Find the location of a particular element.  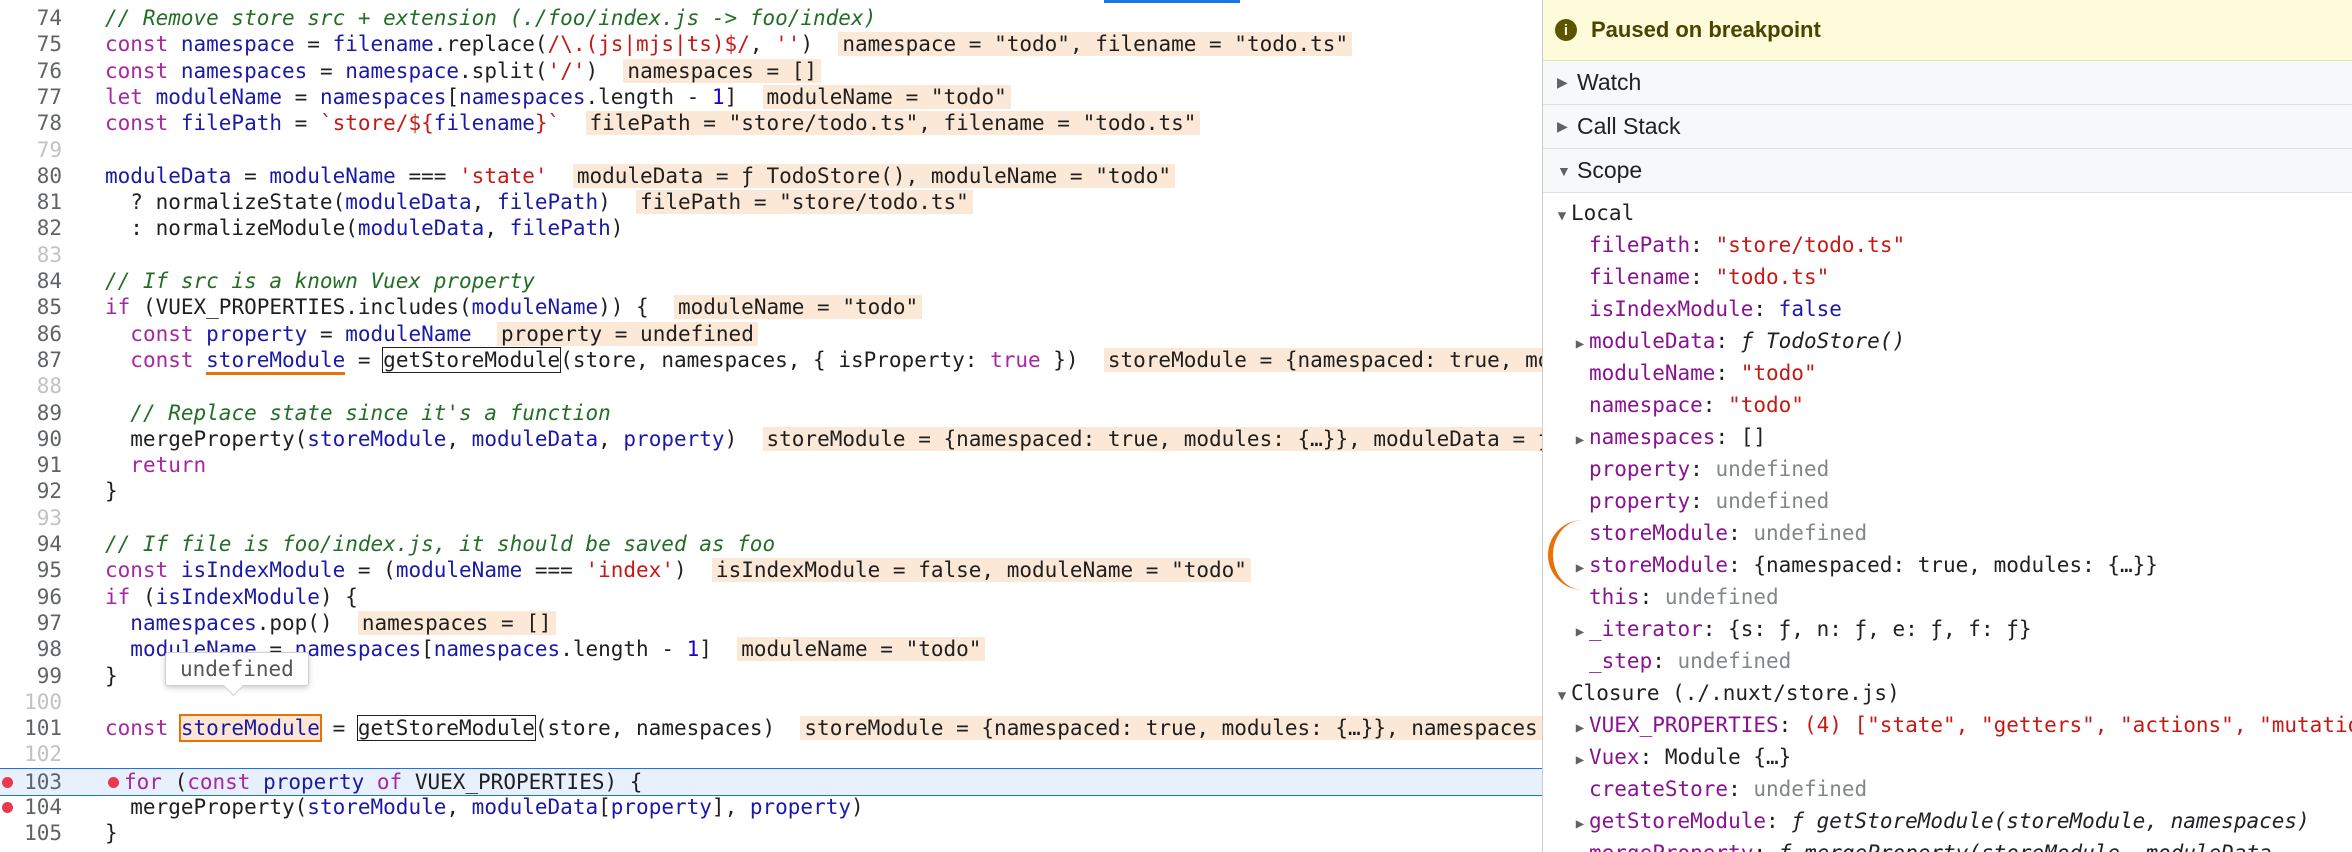

token: (store, namespaces, { isProperty: is located at coordinates (775, 360).